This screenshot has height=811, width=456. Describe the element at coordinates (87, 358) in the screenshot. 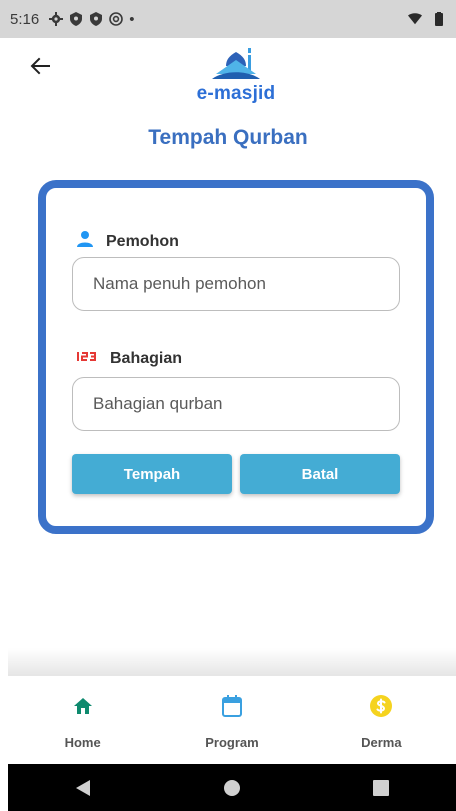

I see `numbers-123-icon` at that location.